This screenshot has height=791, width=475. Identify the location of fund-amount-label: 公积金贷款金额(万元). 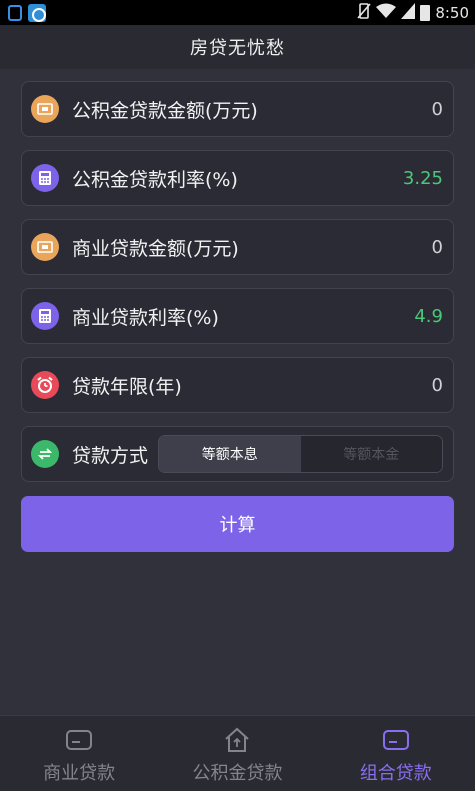
(165, 110).